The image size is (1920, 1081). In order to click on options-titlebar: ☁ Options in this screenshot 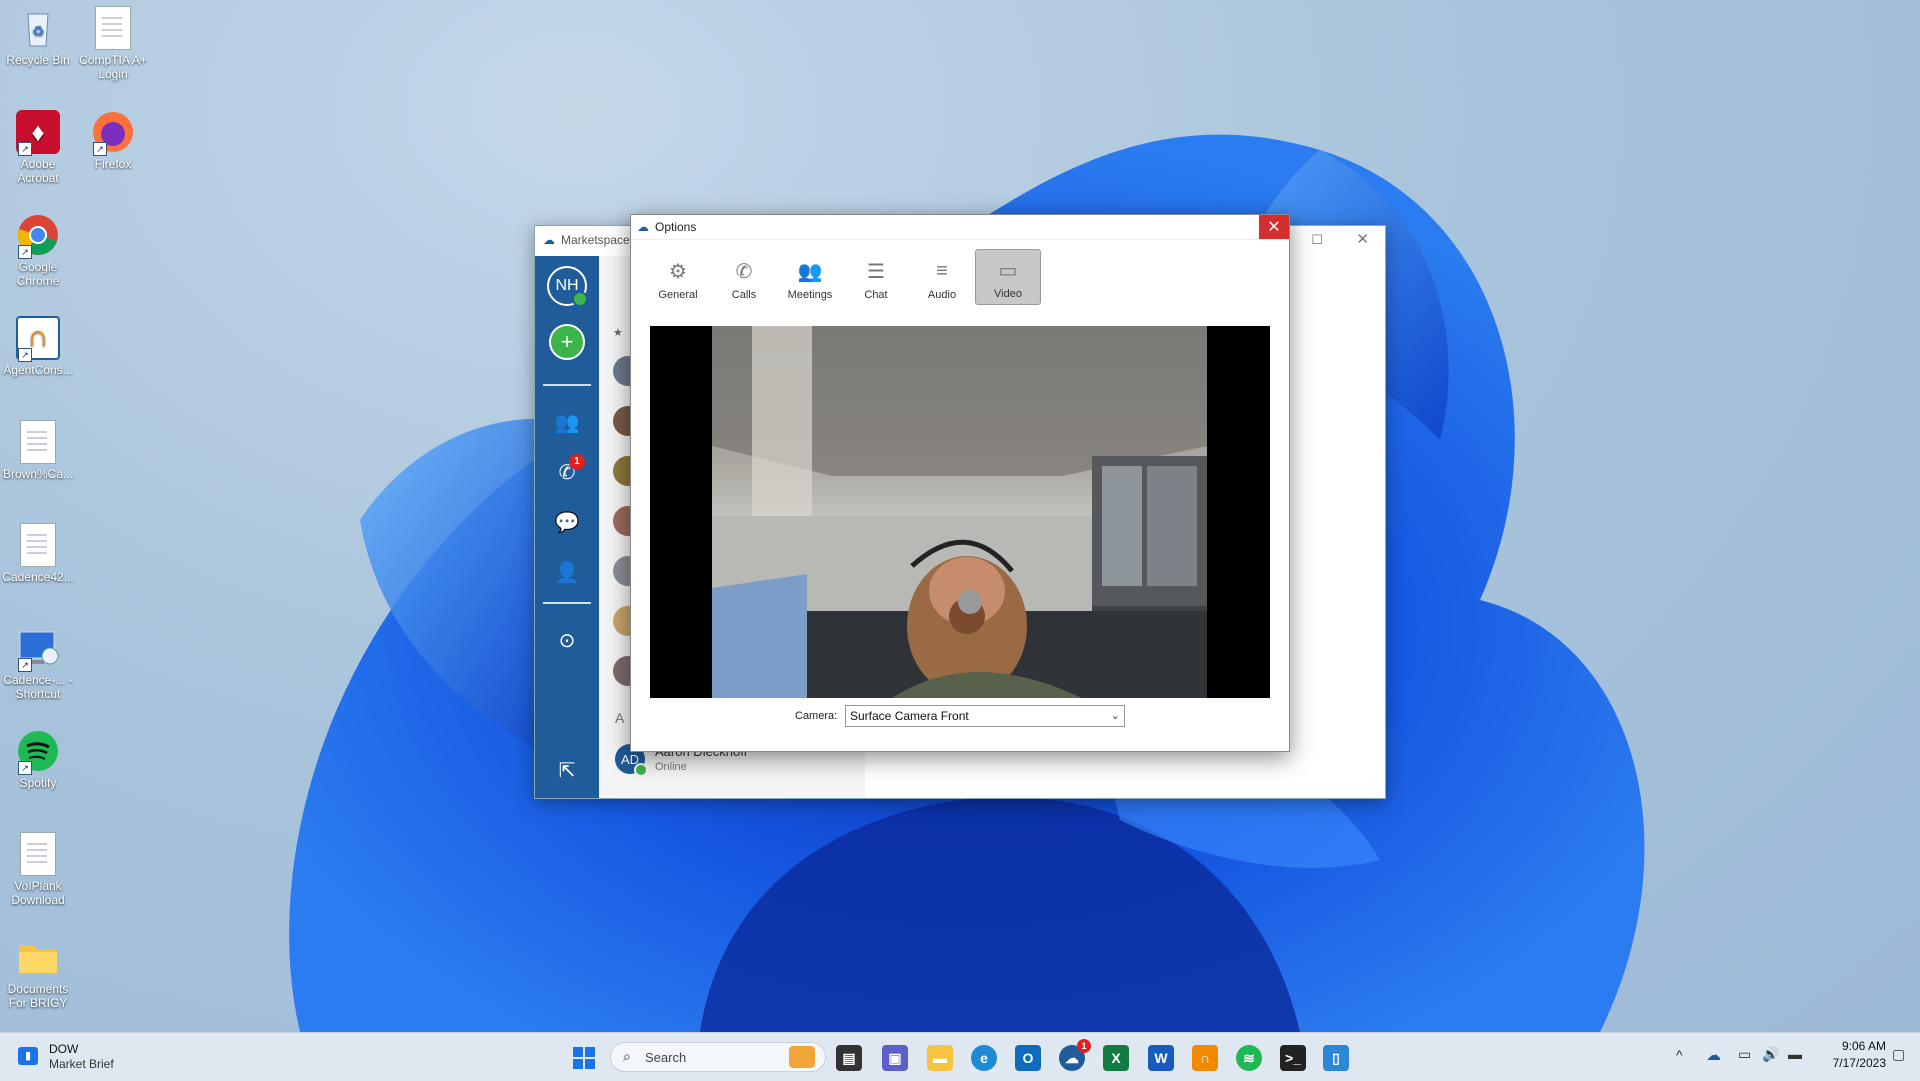, I will do `click(960, 227)`.